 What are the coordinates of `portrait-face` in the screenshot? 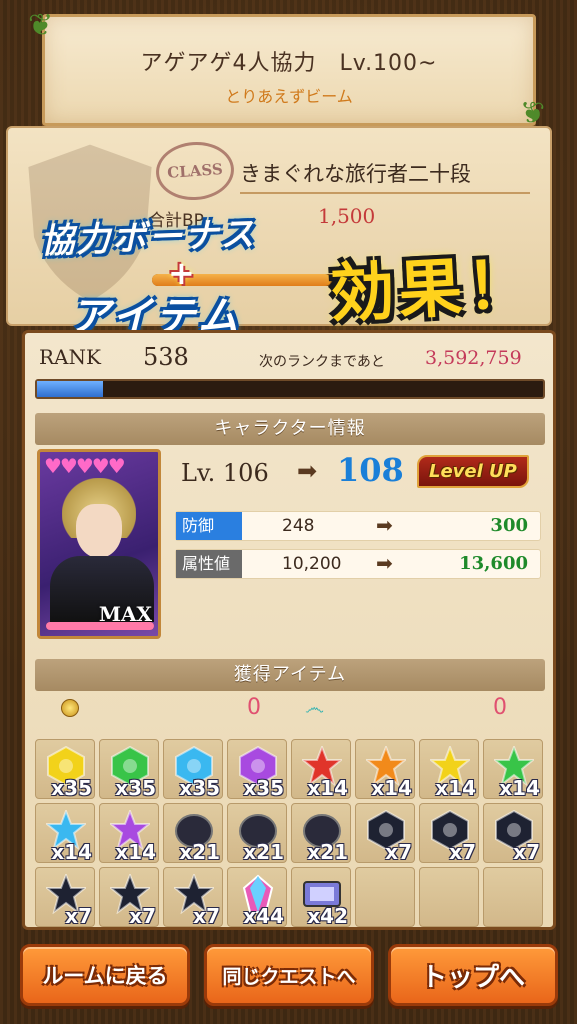 It's located at (99, 531).